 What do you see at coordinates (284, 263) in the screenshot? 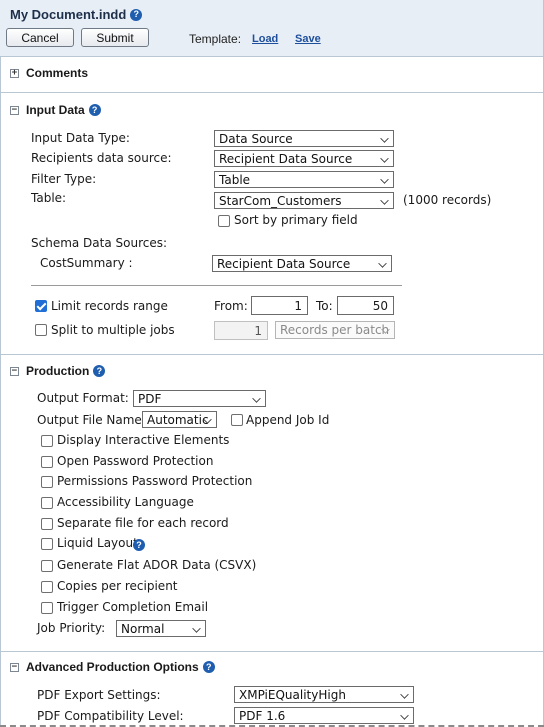
I see `cost-summary-value: Recipient Data Source` at bounding box center [284, 263].